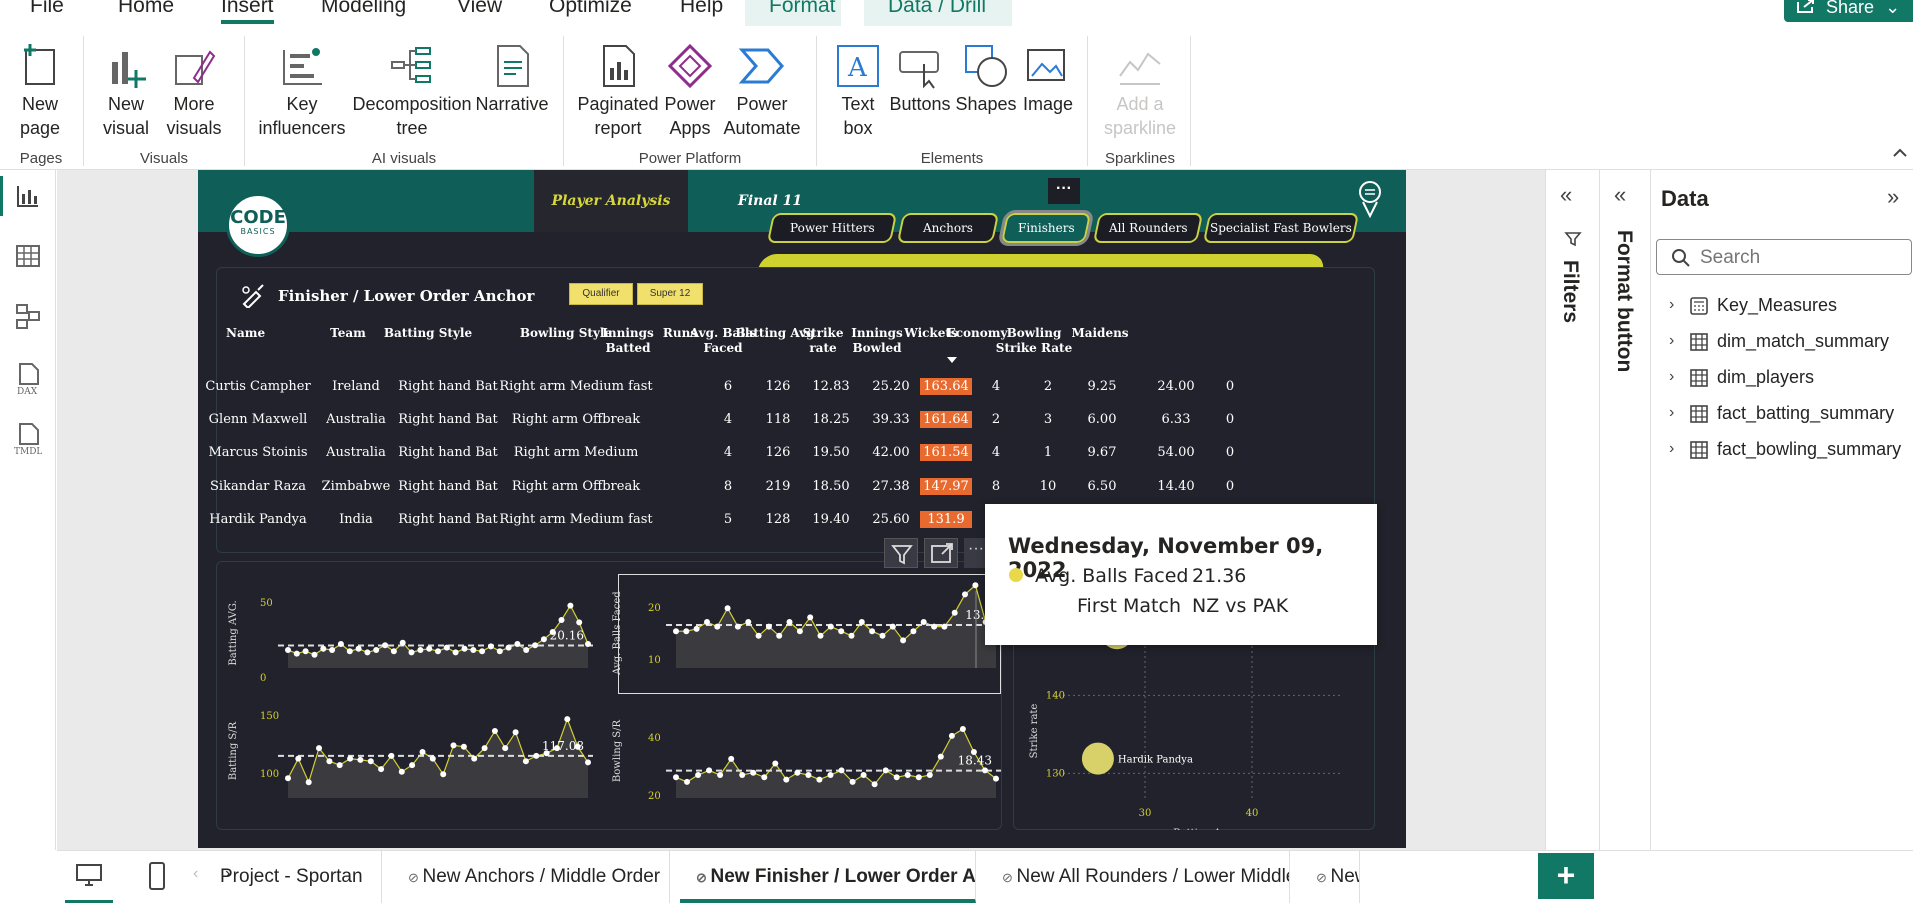 The height and width of the screenshot is (903, 1913). What do you see at coordinates (89, 877) in the screenshot?
I see `desktop-layout-button` at bounding box center [89, 877].